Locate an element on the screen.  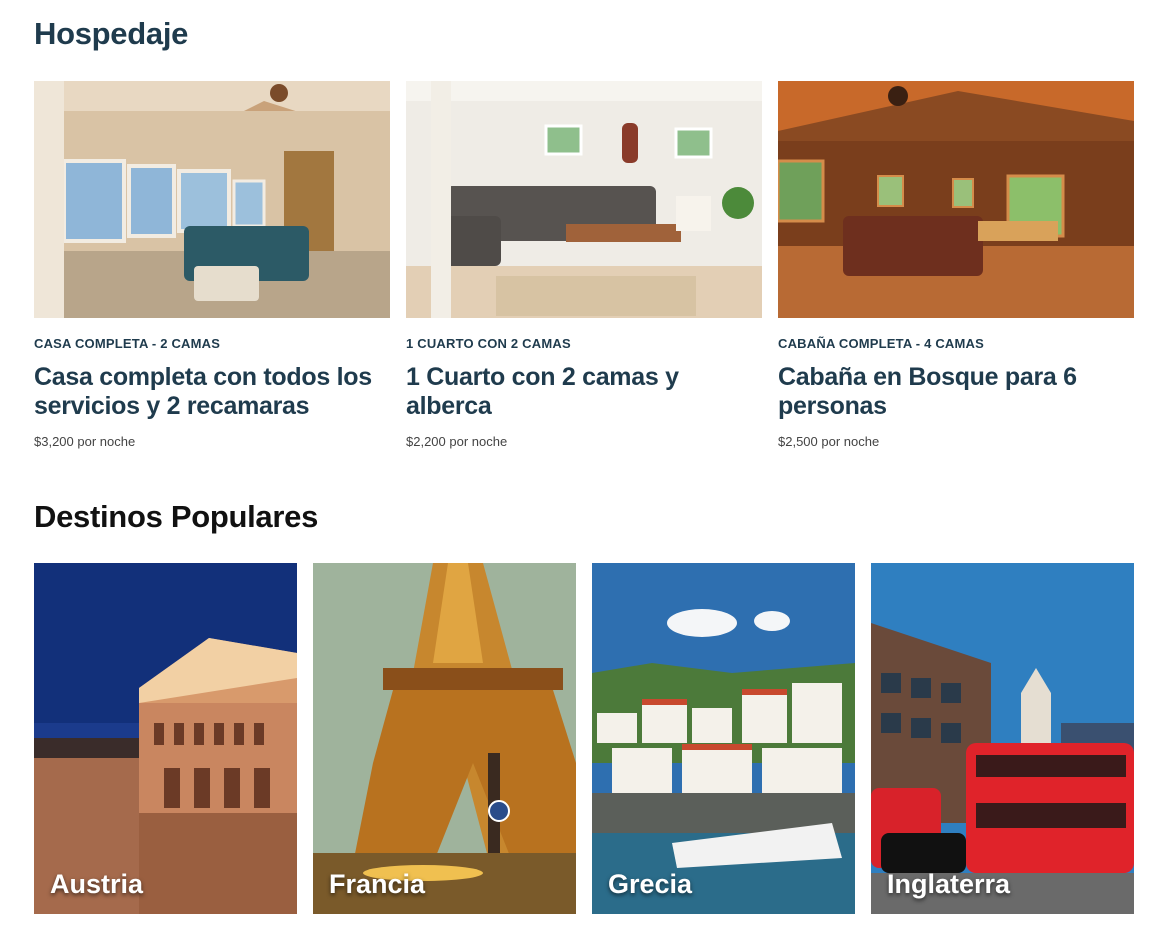
listing-price: $2,200 por noche is located at coordinates (457, 441).